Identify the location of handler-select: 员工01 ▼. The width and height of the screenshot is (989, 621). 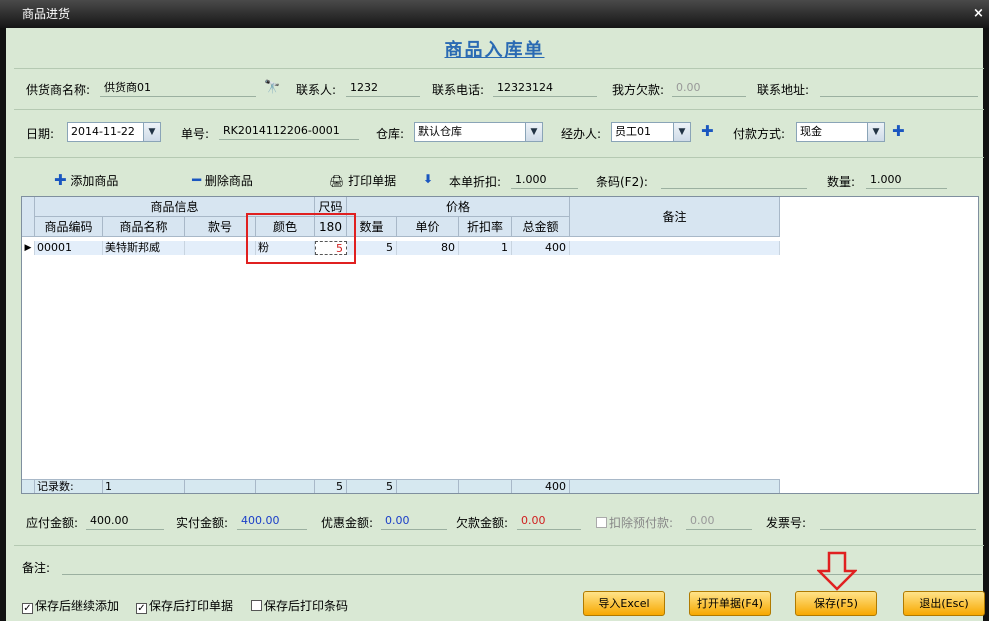
(651, 132).